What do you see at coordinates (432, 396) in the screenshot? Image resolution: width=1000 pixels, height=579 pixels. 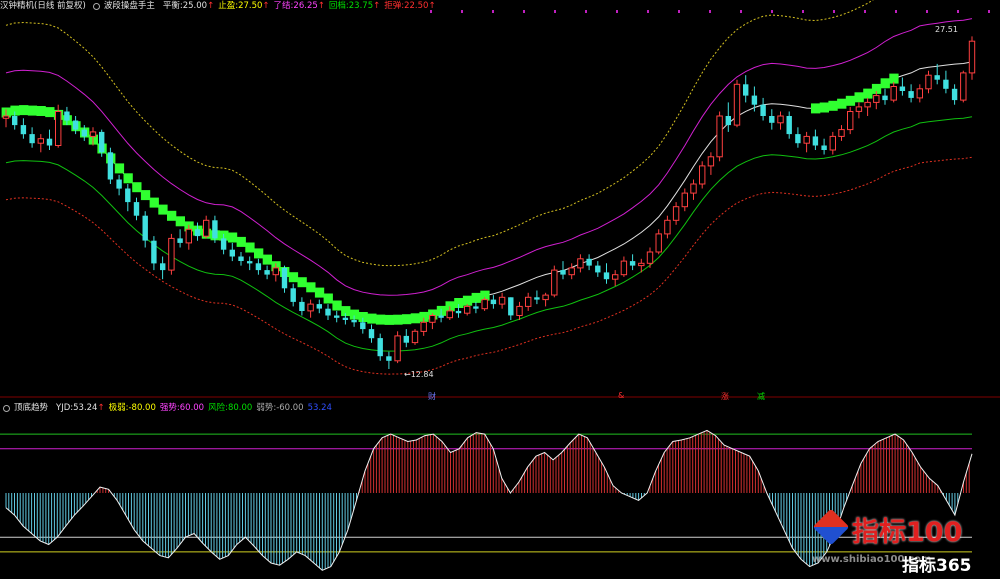 I see `event-marker-finance: 财` at bounding box center [432, 396].